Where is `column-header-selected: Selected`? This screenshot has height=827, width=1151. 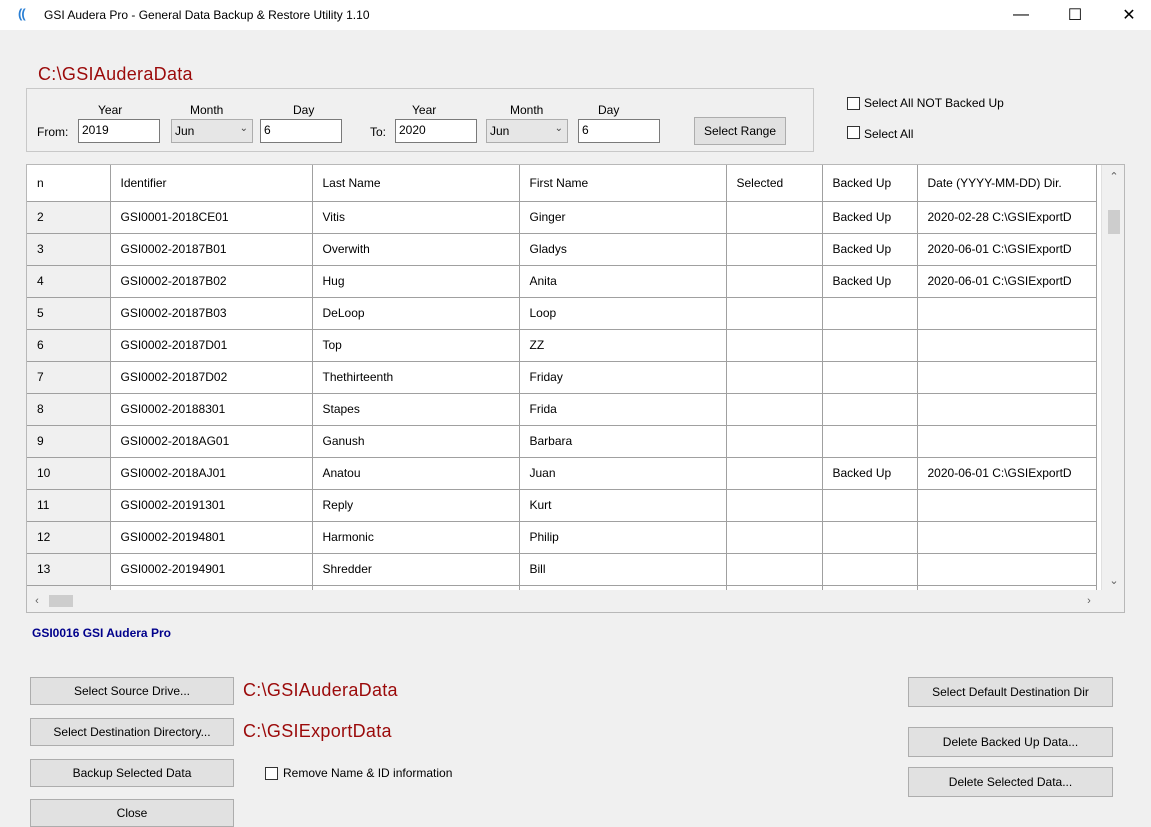 column-header-selected: Selected is located at coordinates (774, 183).